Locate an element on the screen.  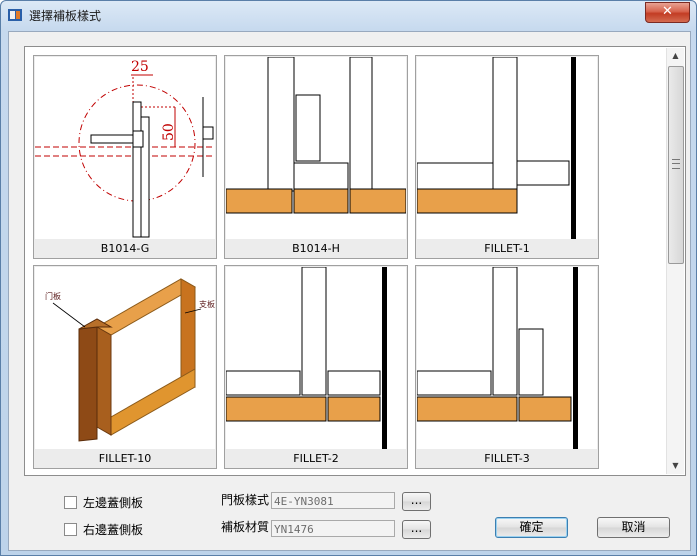
cancel-button: 取消 is located at coordinates (633, 527).